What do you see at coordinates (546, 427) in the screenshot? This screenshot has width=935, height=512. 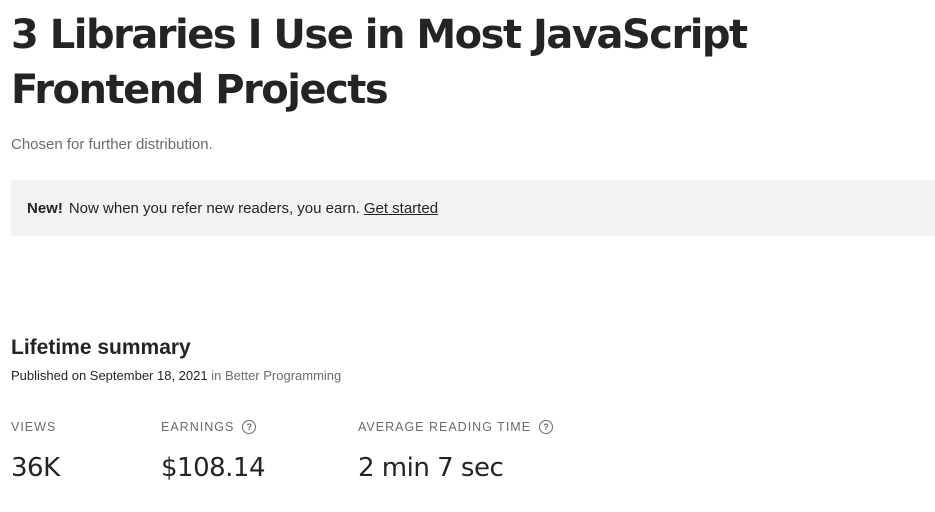 I see `reading-time-help-icon: ?` at bounding box center [546, 427].